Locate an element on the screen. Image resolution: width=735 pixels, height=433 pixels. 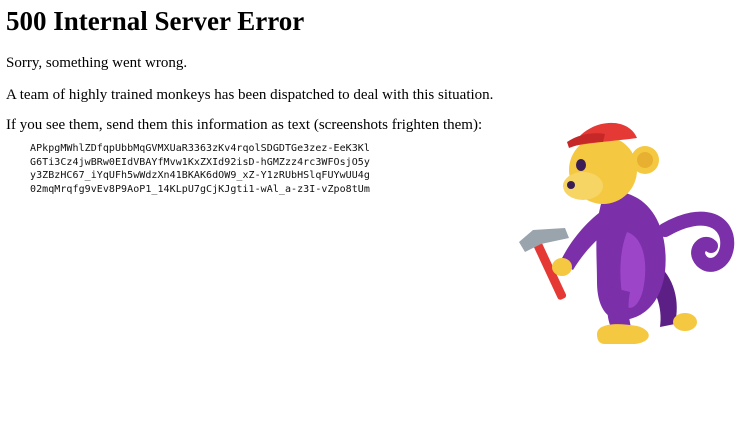
monkey-nose is located at coordinates (571, 185).